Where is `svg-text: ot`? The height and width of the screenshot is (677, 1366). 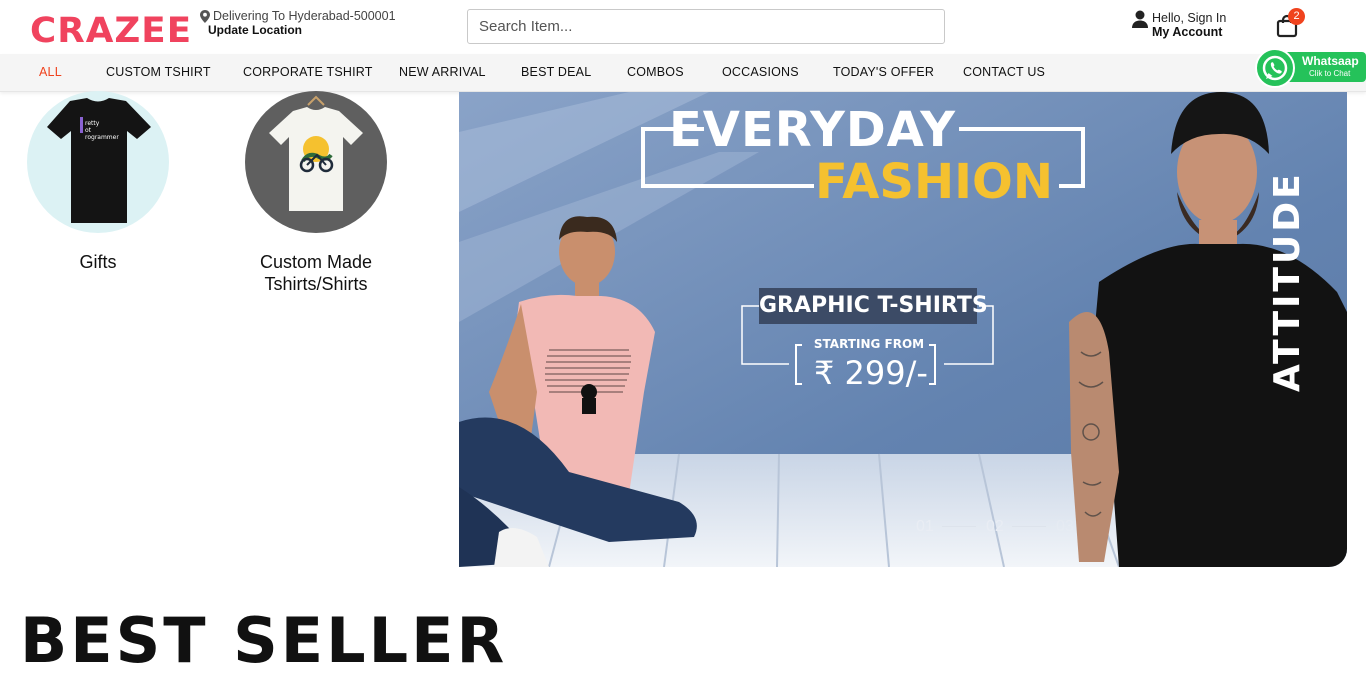 svg-text: ot is located at coordinates (88, 130).